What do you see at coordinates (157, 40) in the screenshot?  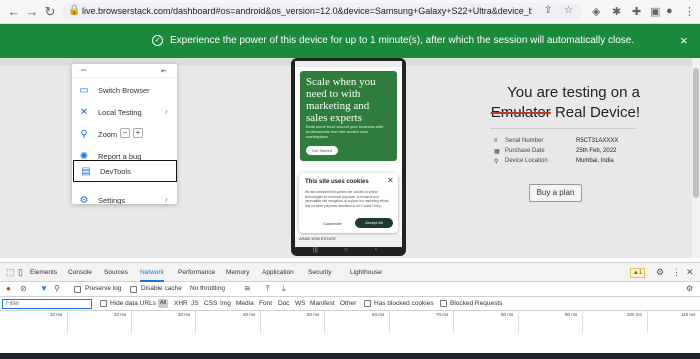 I see `check-circle-icon: ✓` at bounding box center [157, 40].